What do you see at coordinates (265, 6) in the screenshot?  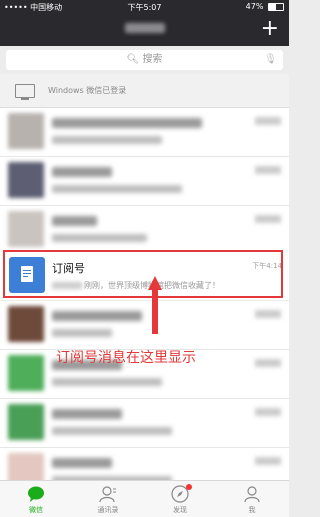 I see `battery-indicator: 47%` at bounding box center [265, 6].